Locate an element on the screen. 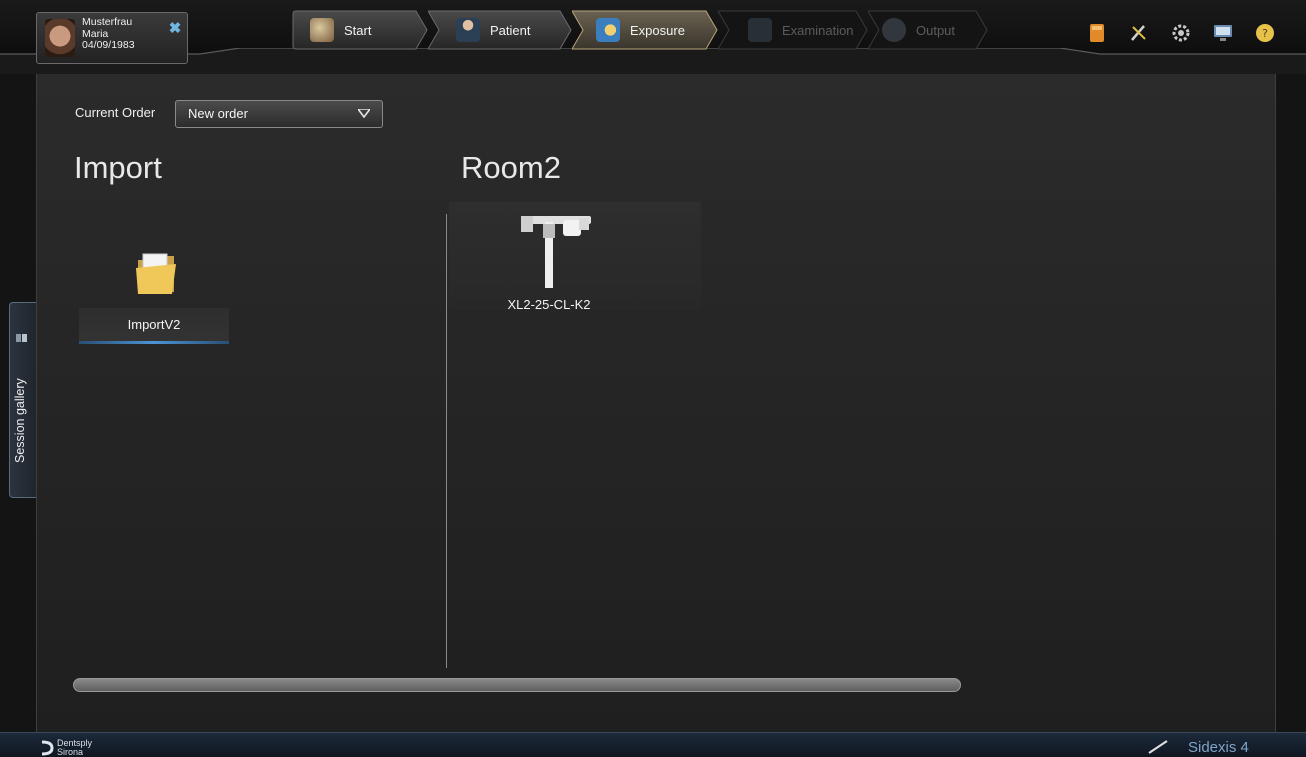 The height and width of the screenshot is (757, 1306). output-icon is located at coordinates (894, 30).